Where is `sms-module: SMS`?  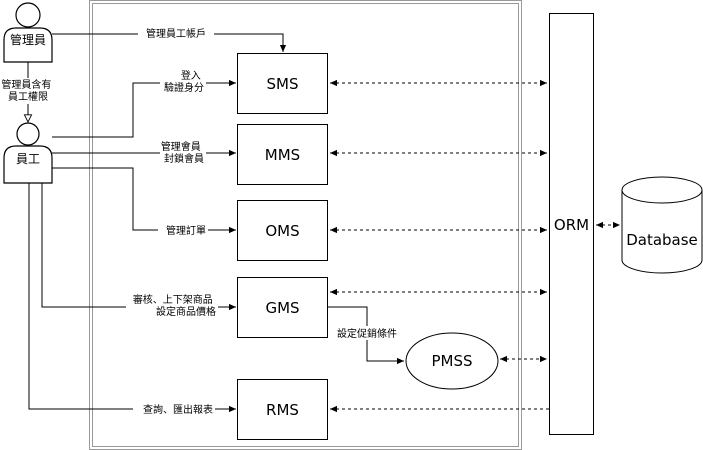 sms-module: SMS is located at coordinates (282, 83).